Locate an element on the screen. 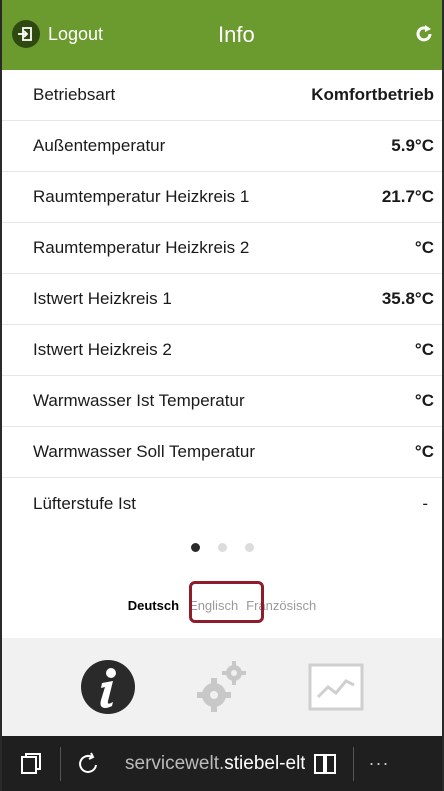 The width and height of the screenshot is (444, 791). row-label: Istwert Heizkreis 1 is located at coordinates (102, 298).